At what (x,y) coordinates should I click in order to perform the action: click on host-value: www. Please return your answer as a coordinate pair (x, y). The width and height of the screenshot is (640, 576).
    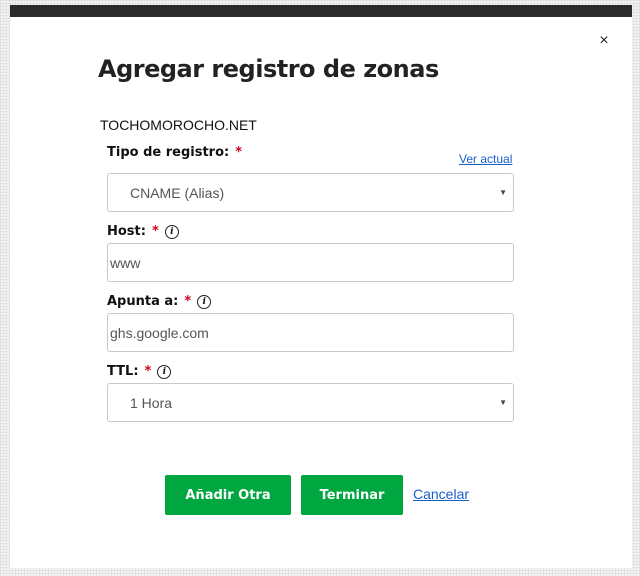
    Looking at the image, I should click on (125, 262).